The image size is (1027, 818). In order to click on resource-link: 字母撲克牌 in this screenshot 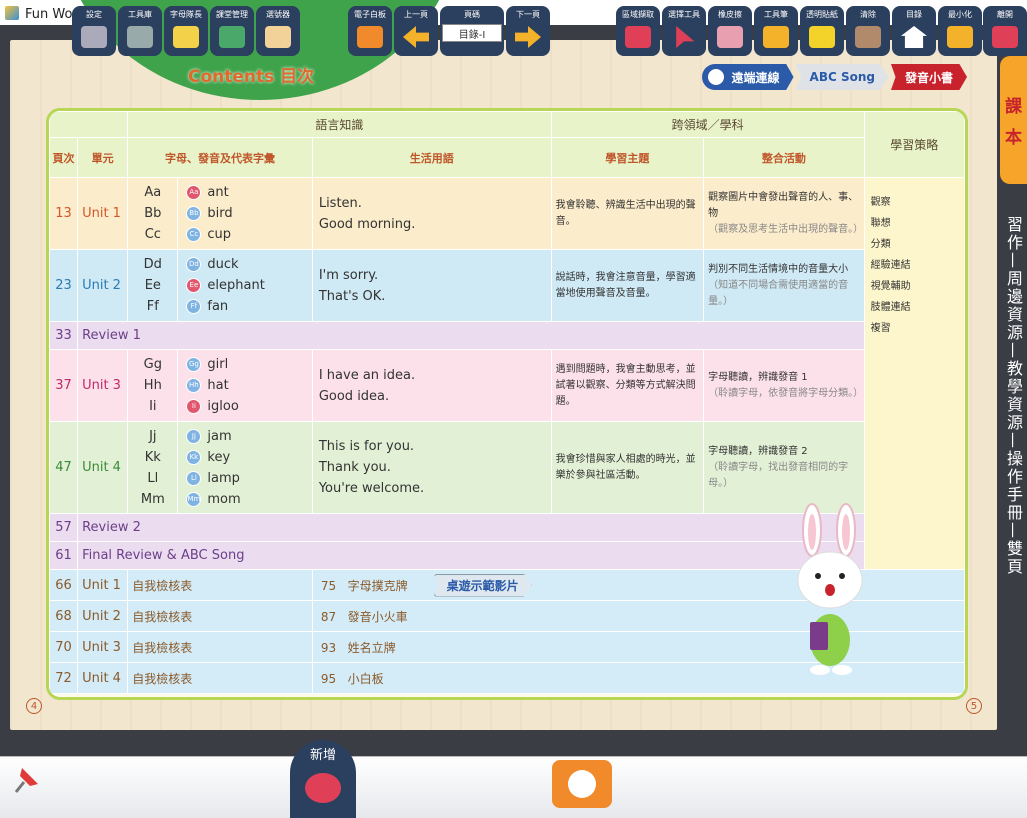, I will do `click(378, 586)`.